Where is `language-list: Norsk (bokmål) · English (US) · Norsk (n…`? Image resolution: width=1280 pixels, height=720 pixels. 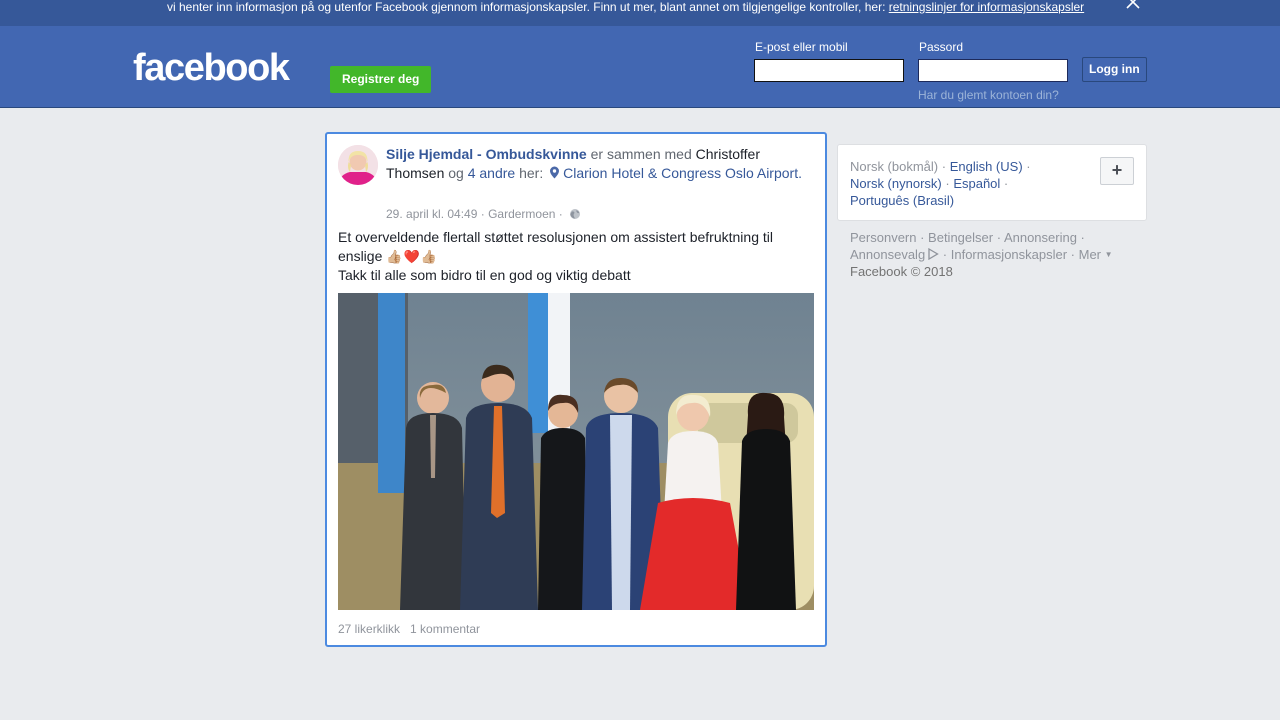
language-list: Norsk (bokmål) · English (US) · Norsk (n… is located at coordinates (940, 183).